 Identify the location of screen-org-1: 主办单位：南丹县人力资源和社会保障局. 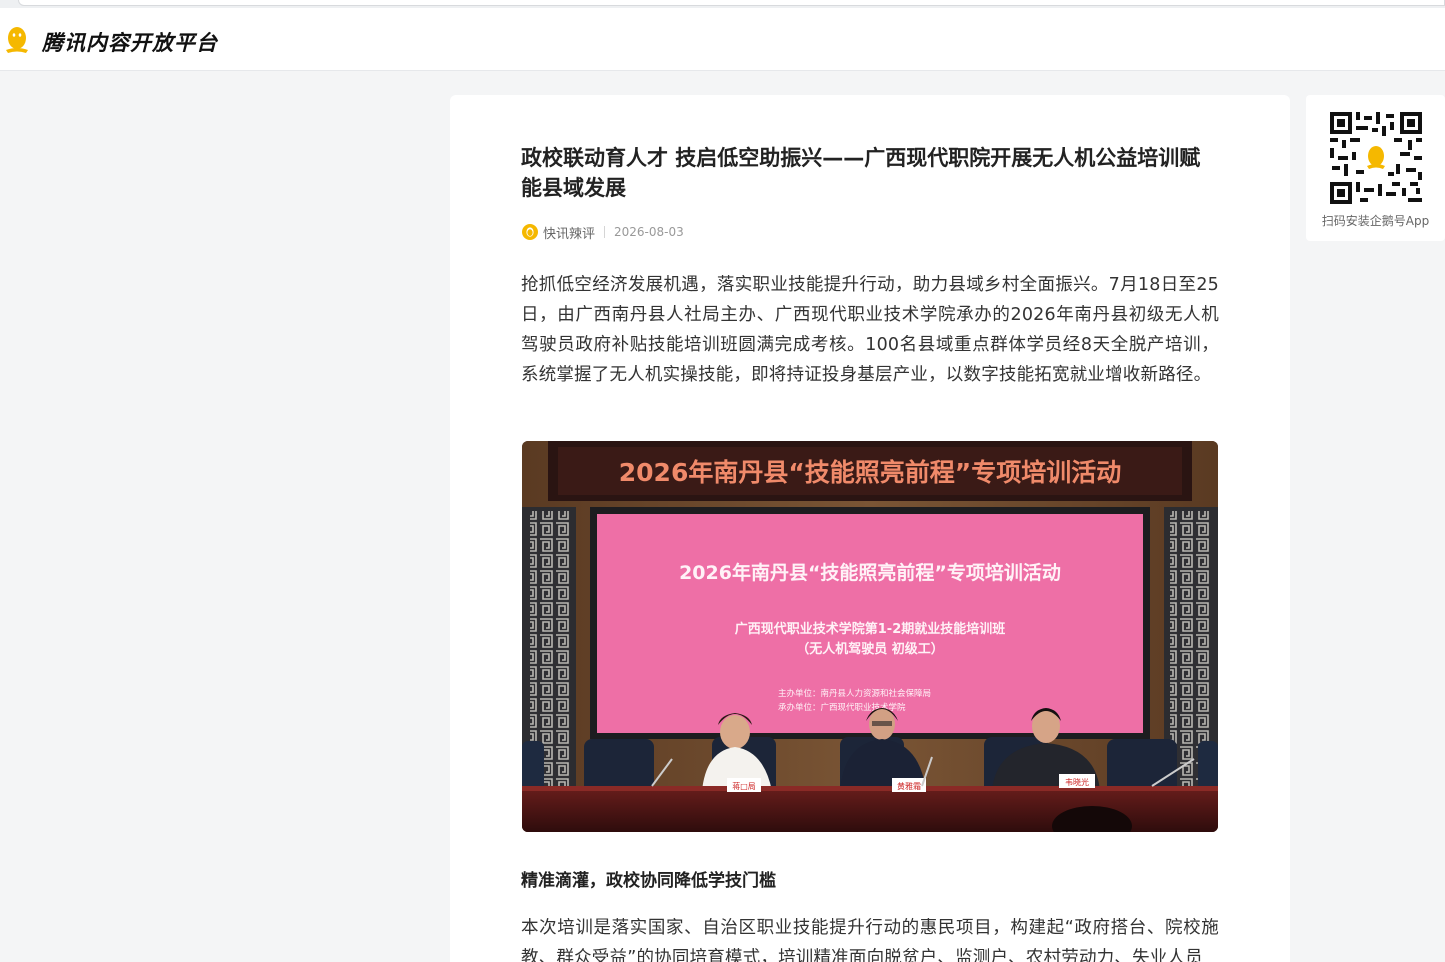
(854, 693).